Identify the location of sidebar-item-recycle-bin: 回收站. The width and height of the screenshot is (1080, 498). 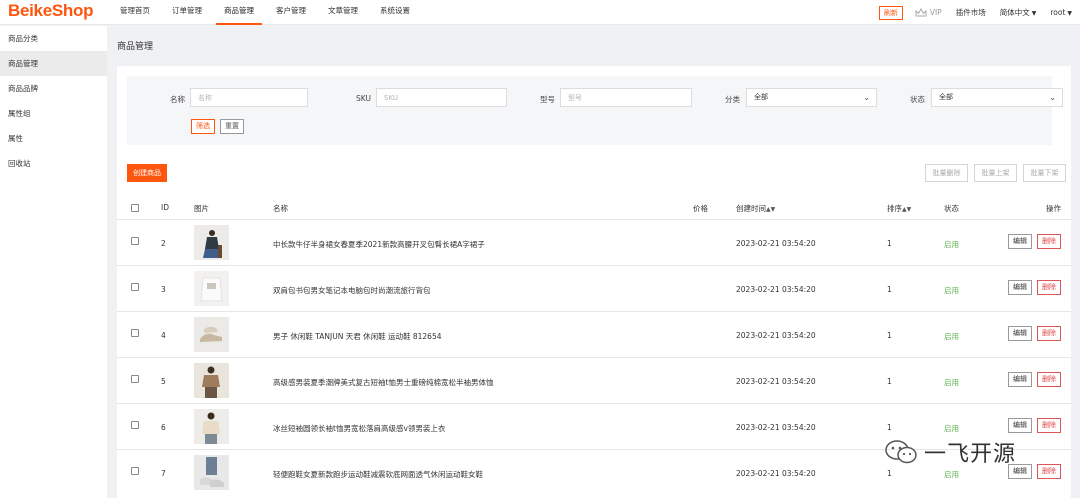
(53, 163).